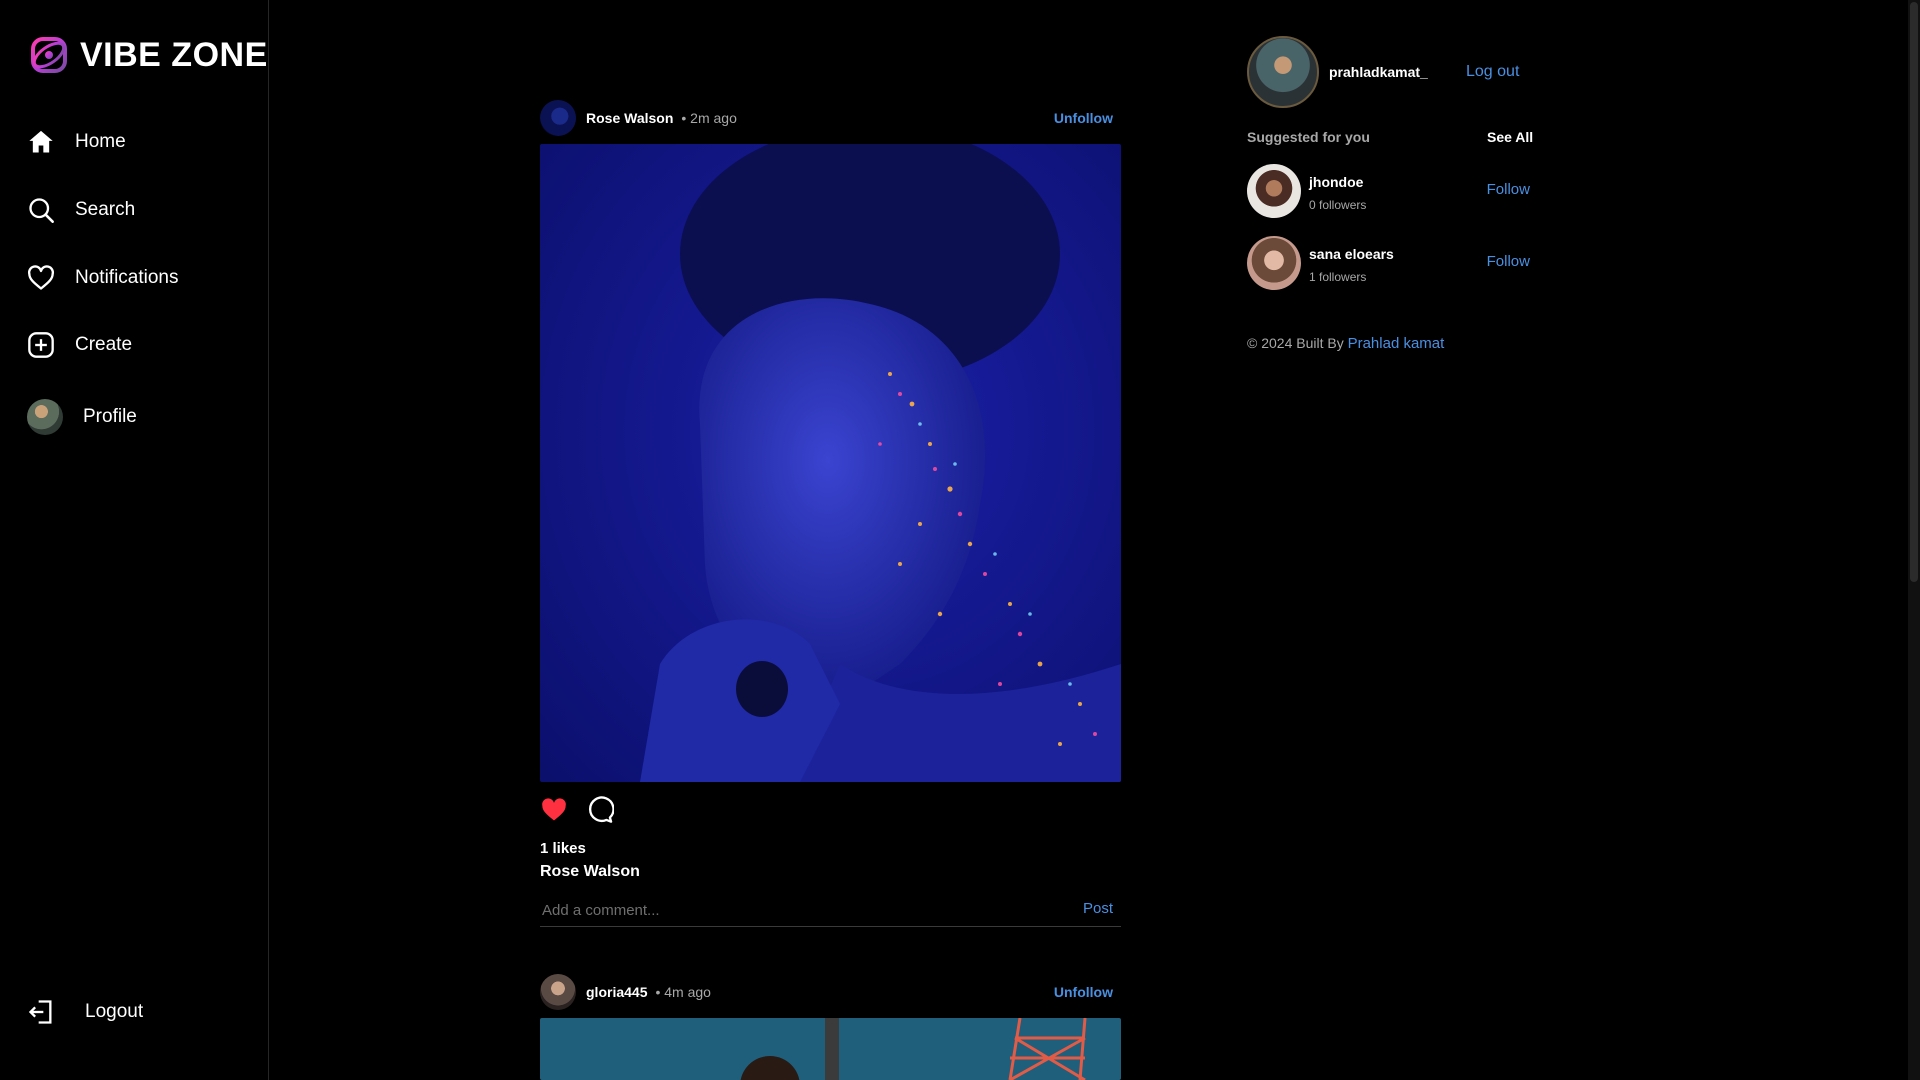 Image resolution: width=1920 pixels, height=1080 pixels. Describe the element at coordinates (792, 910) in the screenshot. I see `comment-input` at that location.